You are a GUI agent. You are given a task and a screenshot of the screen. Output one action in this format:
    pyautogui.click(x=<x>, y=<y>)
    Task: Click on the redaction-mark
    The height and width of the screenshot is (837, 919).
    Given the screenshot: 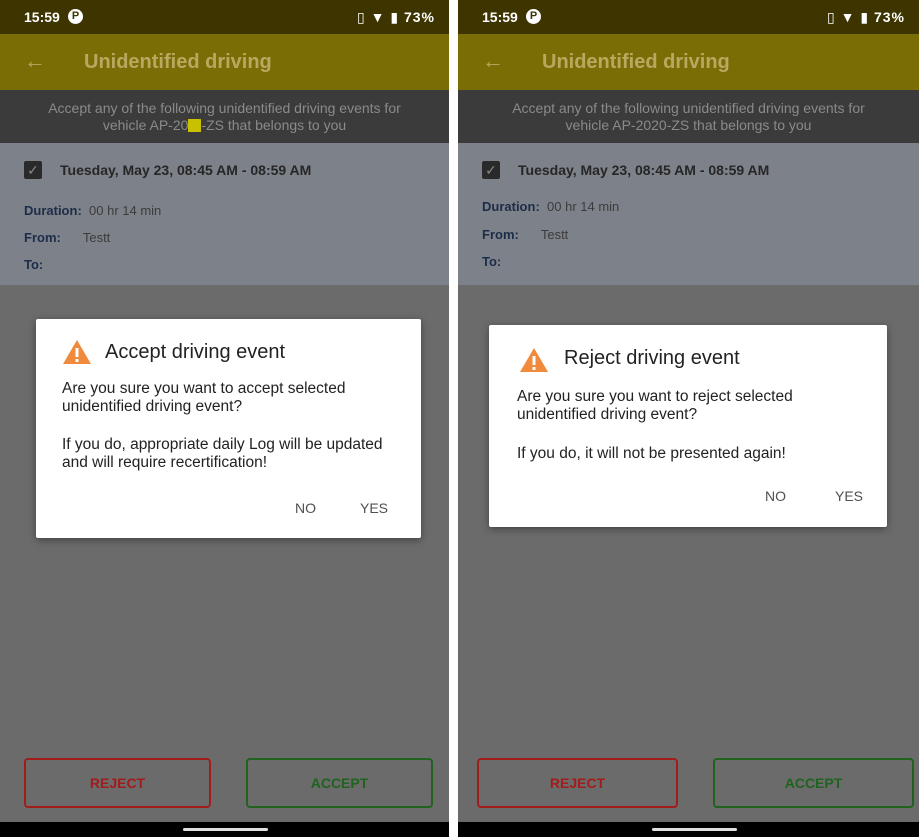 What is the action you would take?
    pyautogui.click(x=195, y=125)
    